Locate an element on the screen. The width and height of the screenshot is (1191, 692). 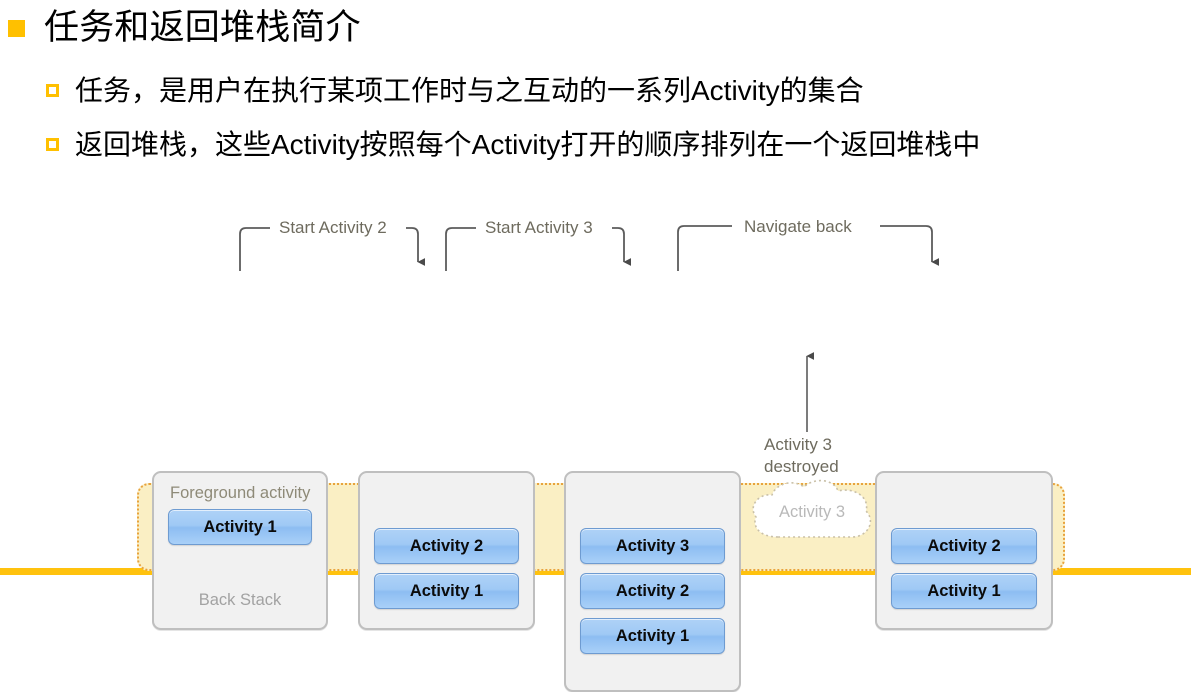
connector-start-activity-2-right is located at coordinates (415, 246).